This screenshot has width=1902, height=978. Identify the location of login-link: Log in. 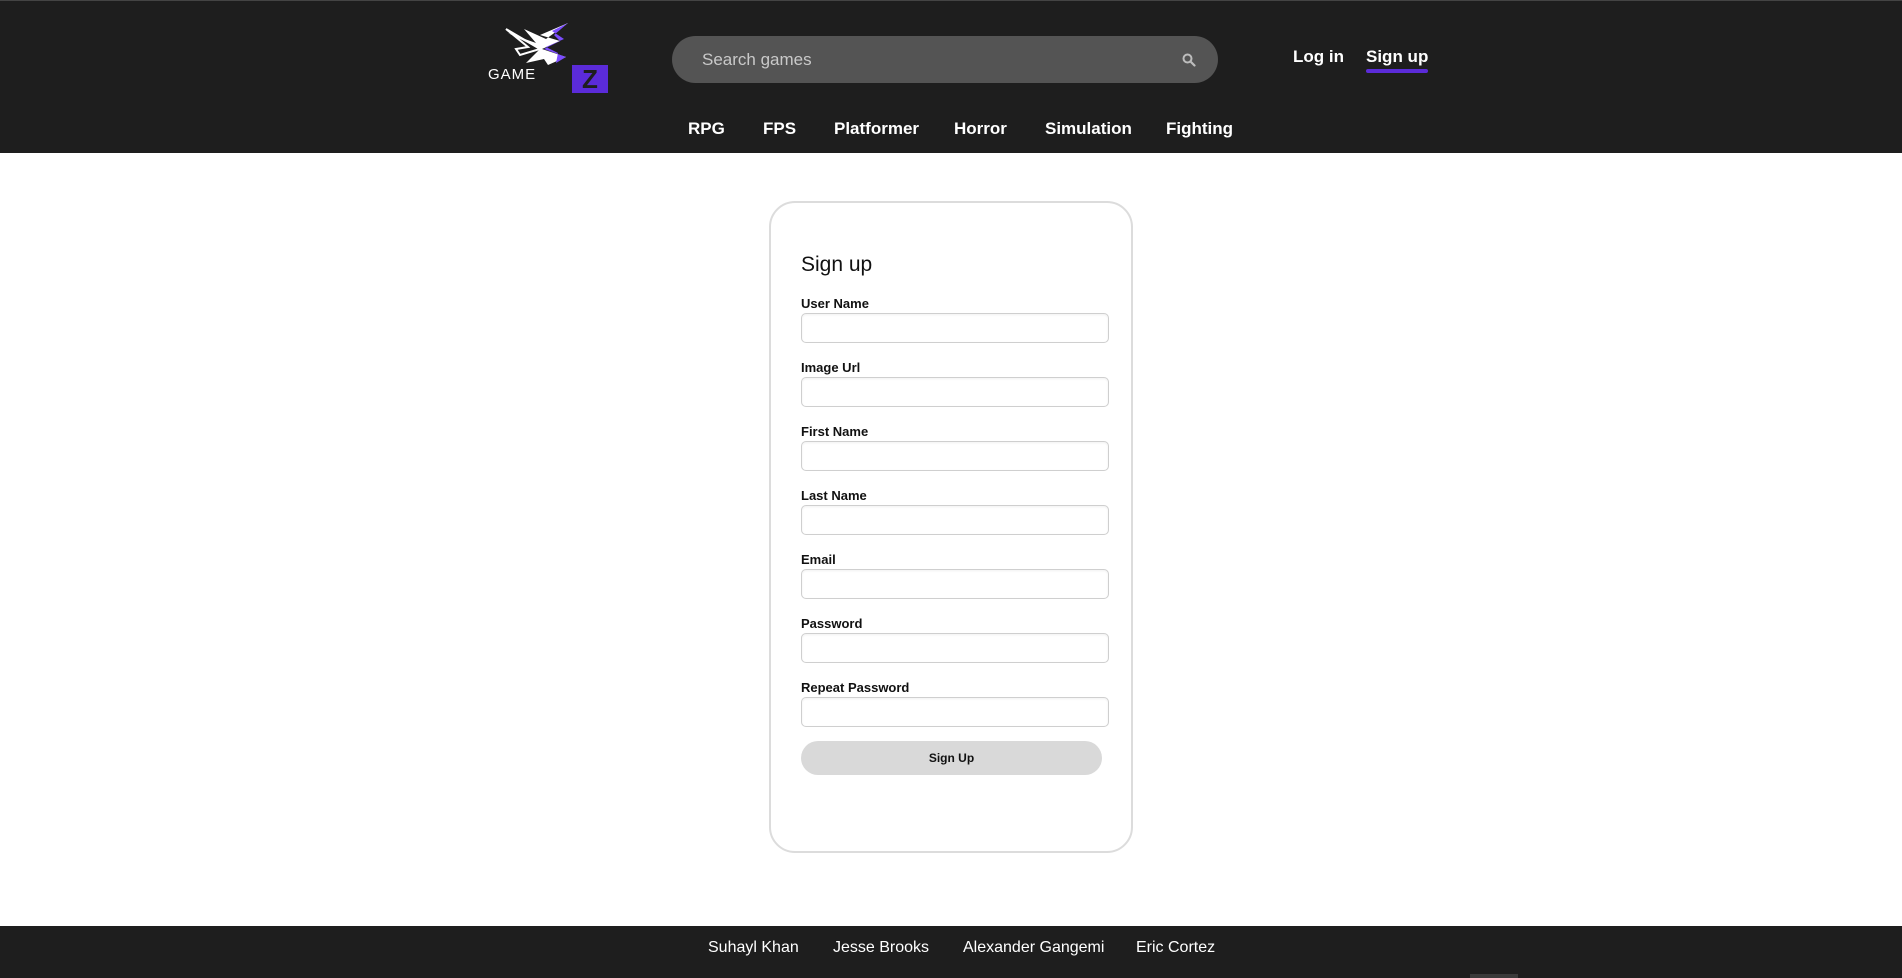
(1318, 62).